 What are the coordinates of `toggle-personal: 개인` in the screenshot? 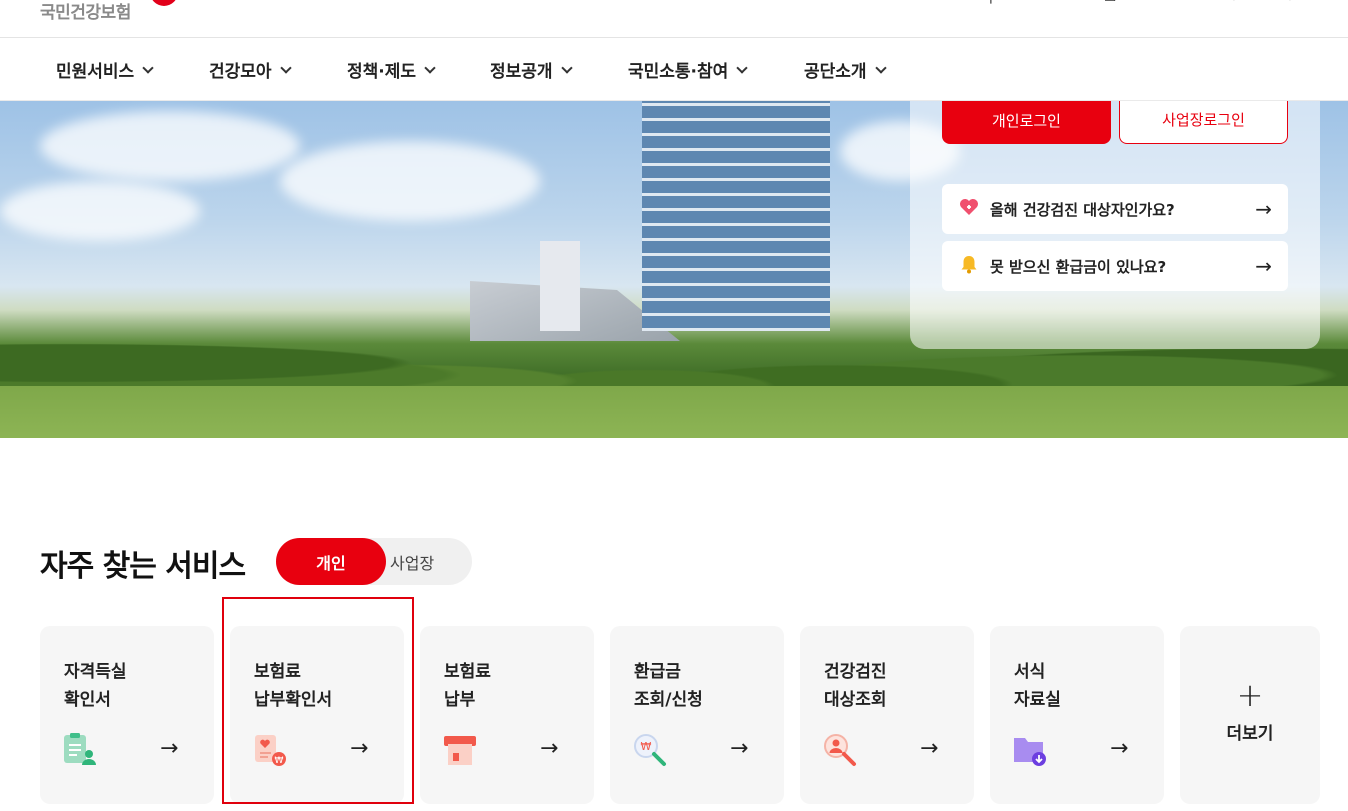 It's located at (331, 561).